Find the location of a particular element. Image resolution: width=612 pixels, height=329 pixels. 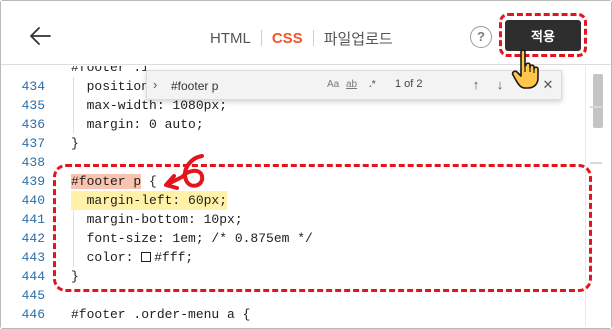

line-number: 439 is located at coordinates (33, 181).